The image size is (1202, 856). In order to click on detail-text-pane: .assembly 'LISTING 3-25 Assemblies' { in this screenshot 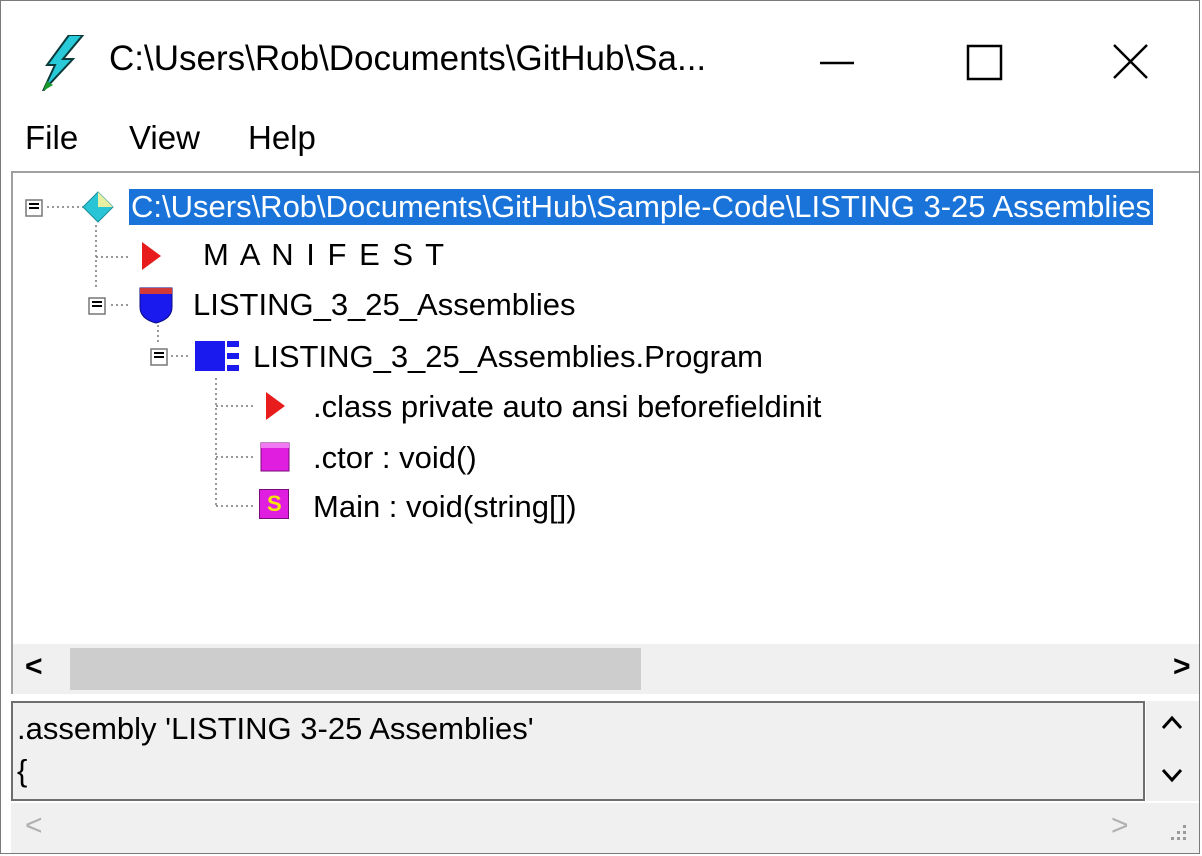, I will do `click(578, 751)`.